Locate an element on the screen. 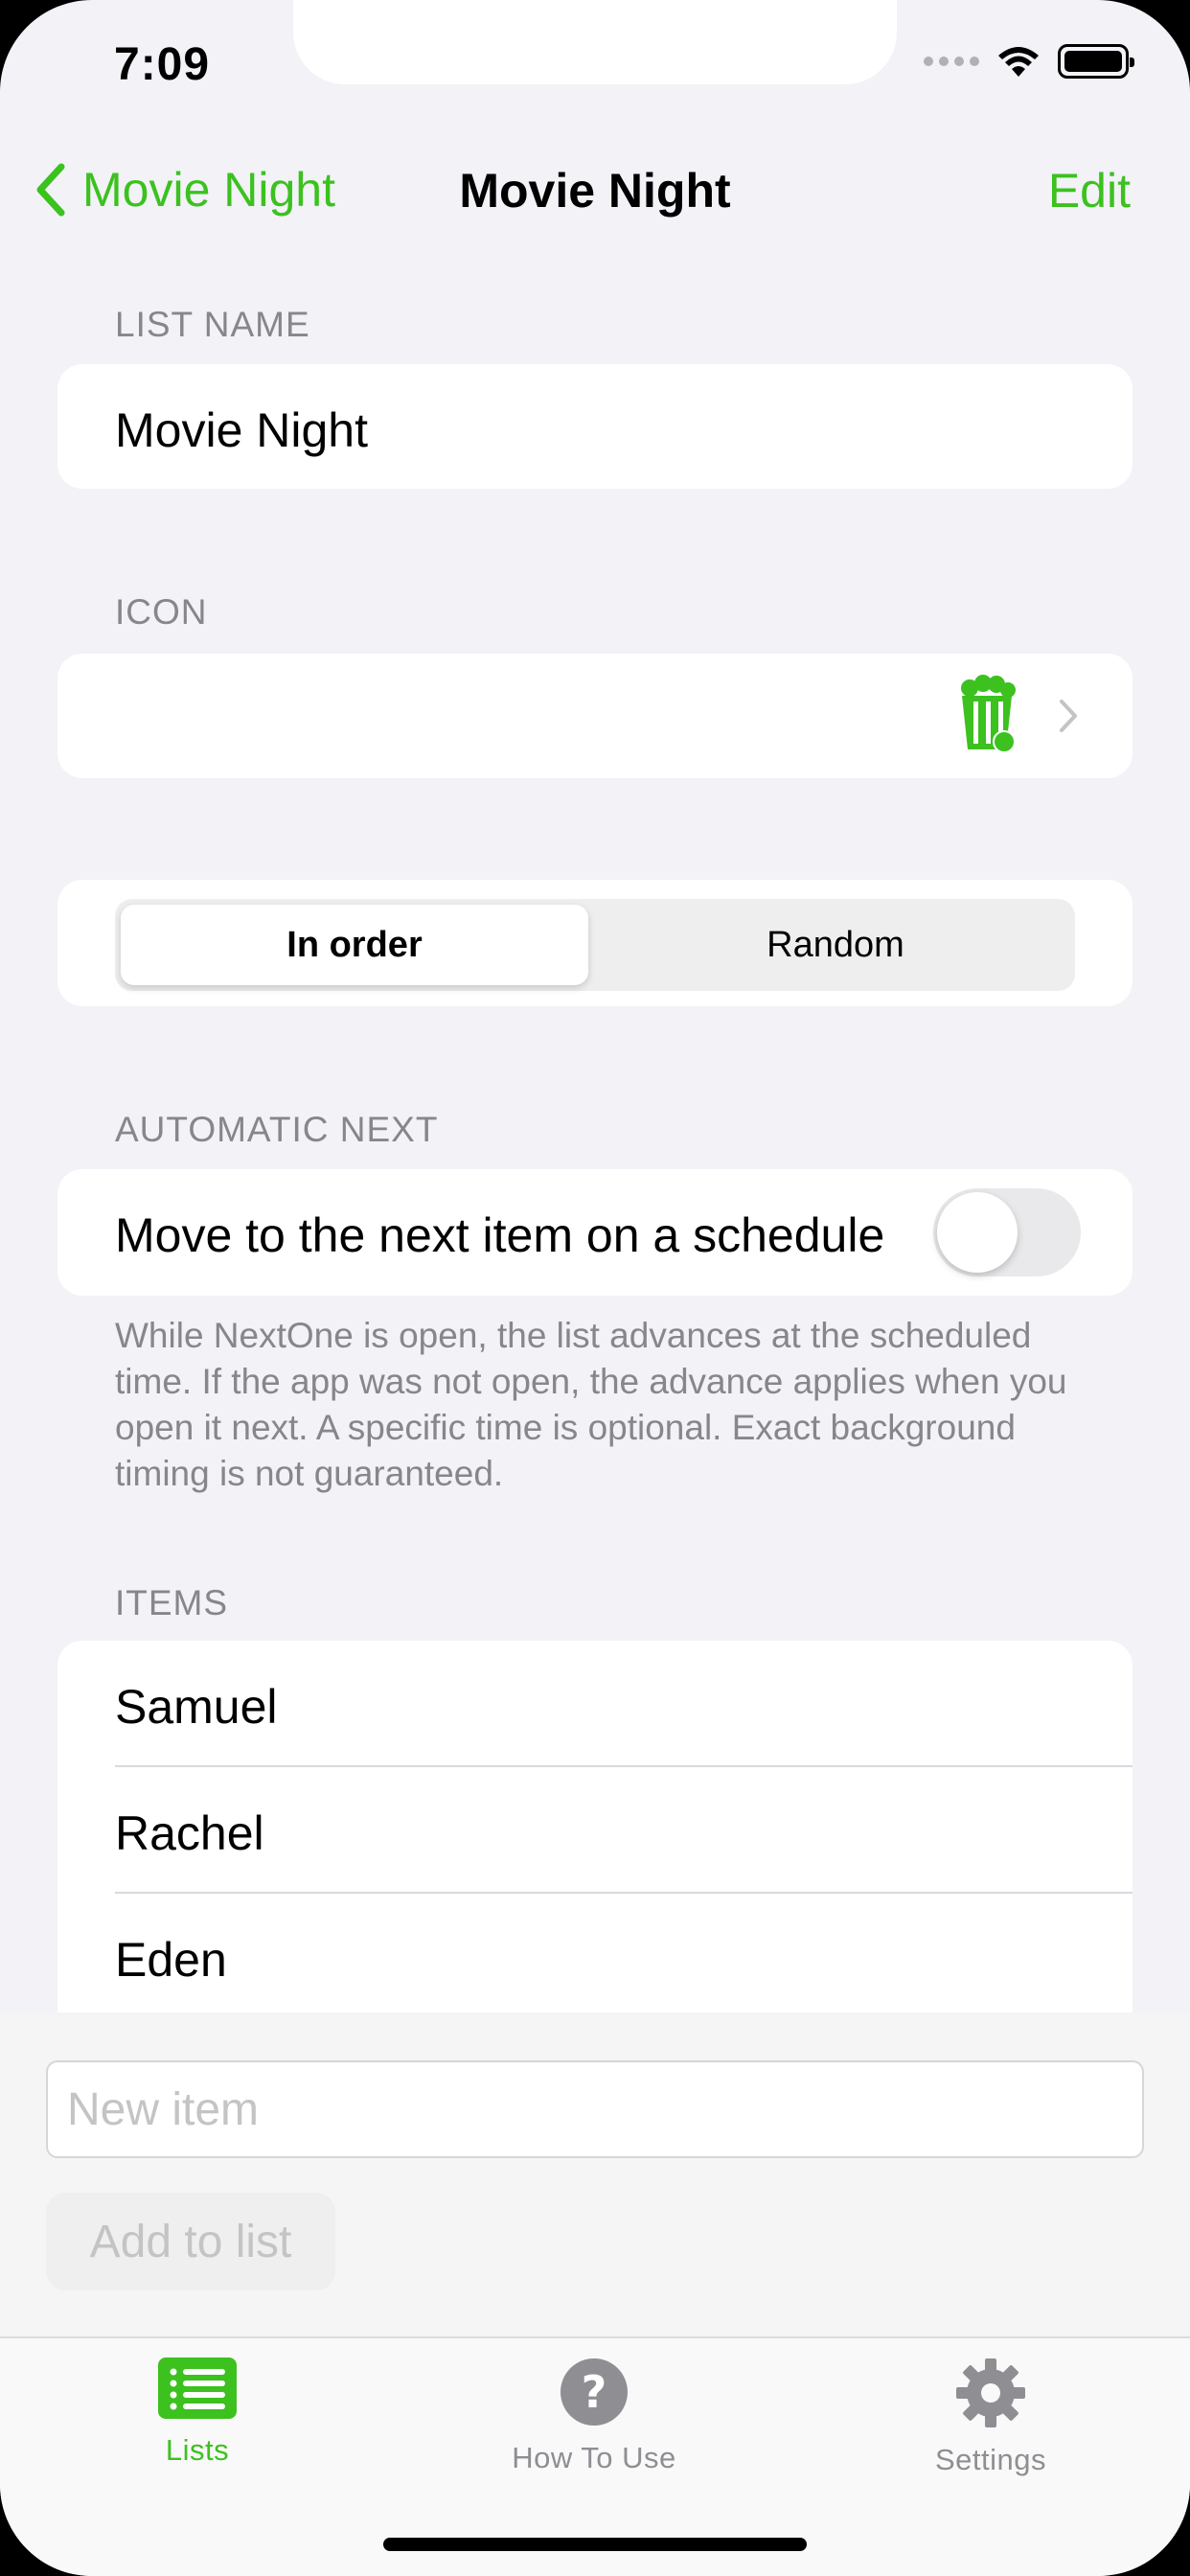 This screenshot has width=1190, height=2576. status-time: 7:09 is located at coordinates (163, 64).